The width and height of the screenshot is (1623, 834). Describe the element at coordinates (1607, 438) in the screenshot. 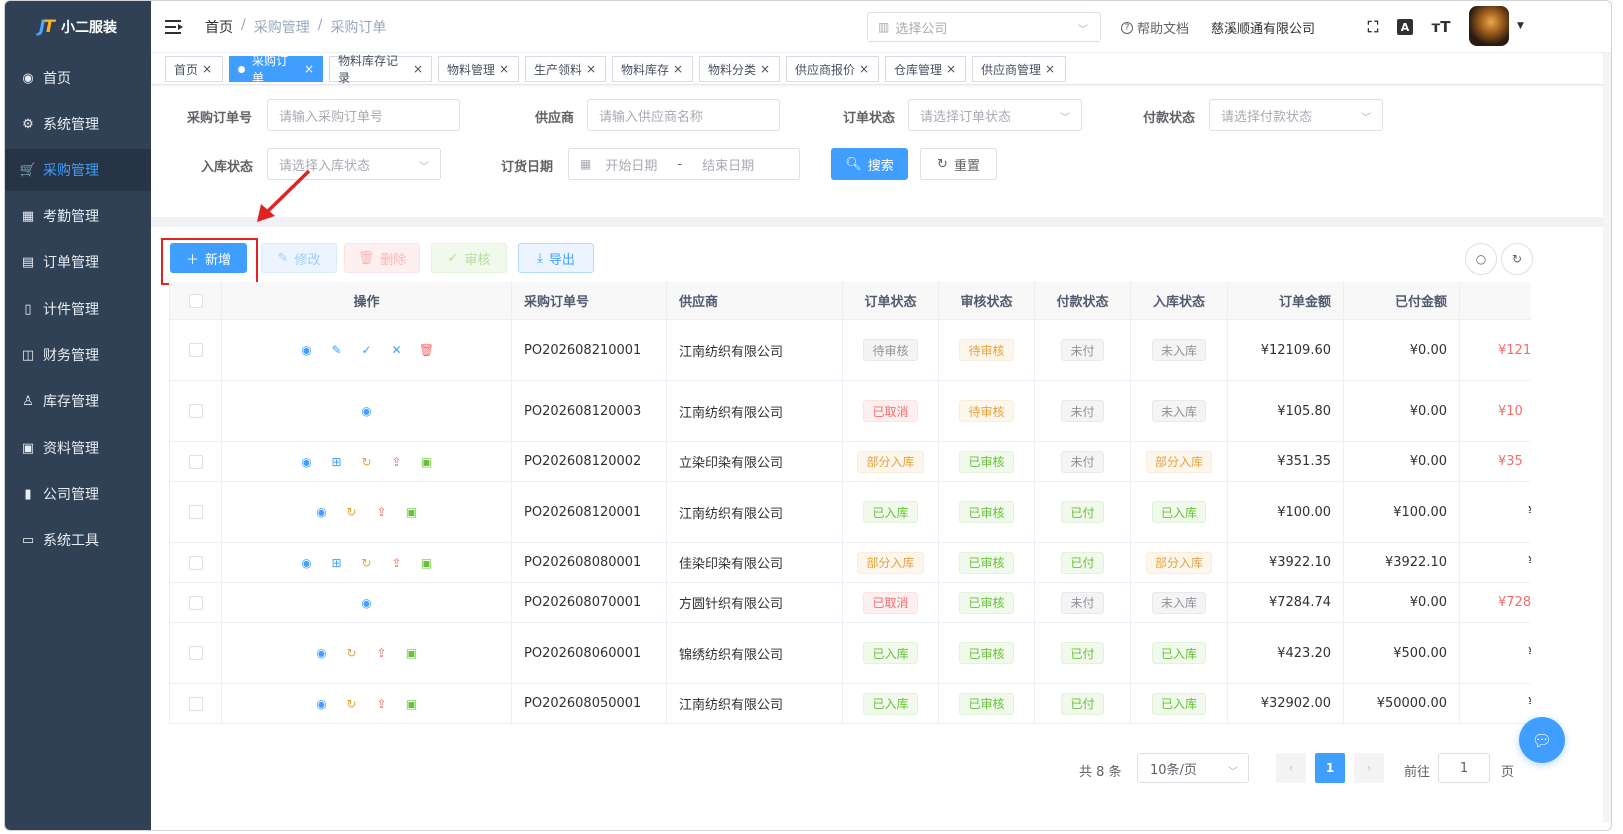

I see `page-scrollbar` at that location.